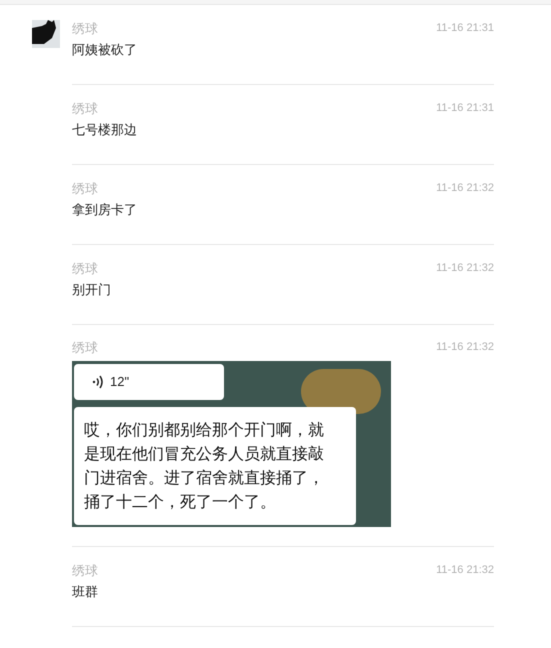 The image size is (551, 648). Describe the element at coordinates (98, 382) in the screenshot. I see `sound-wave-icon` at that location.